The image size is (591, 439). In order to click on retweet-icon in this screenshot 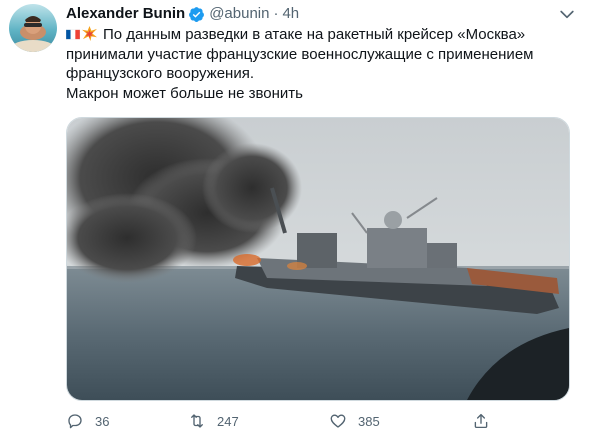, I will do `click(197, 421)`.